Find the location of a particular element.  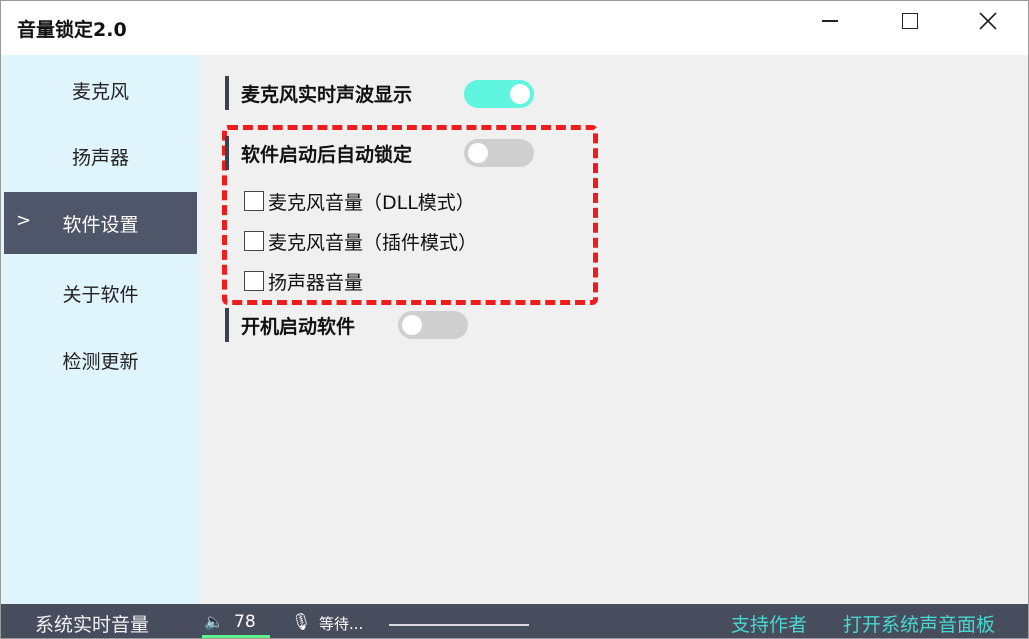

sidebar-item-label: 检测更新 is located at coordinates (100, 361).